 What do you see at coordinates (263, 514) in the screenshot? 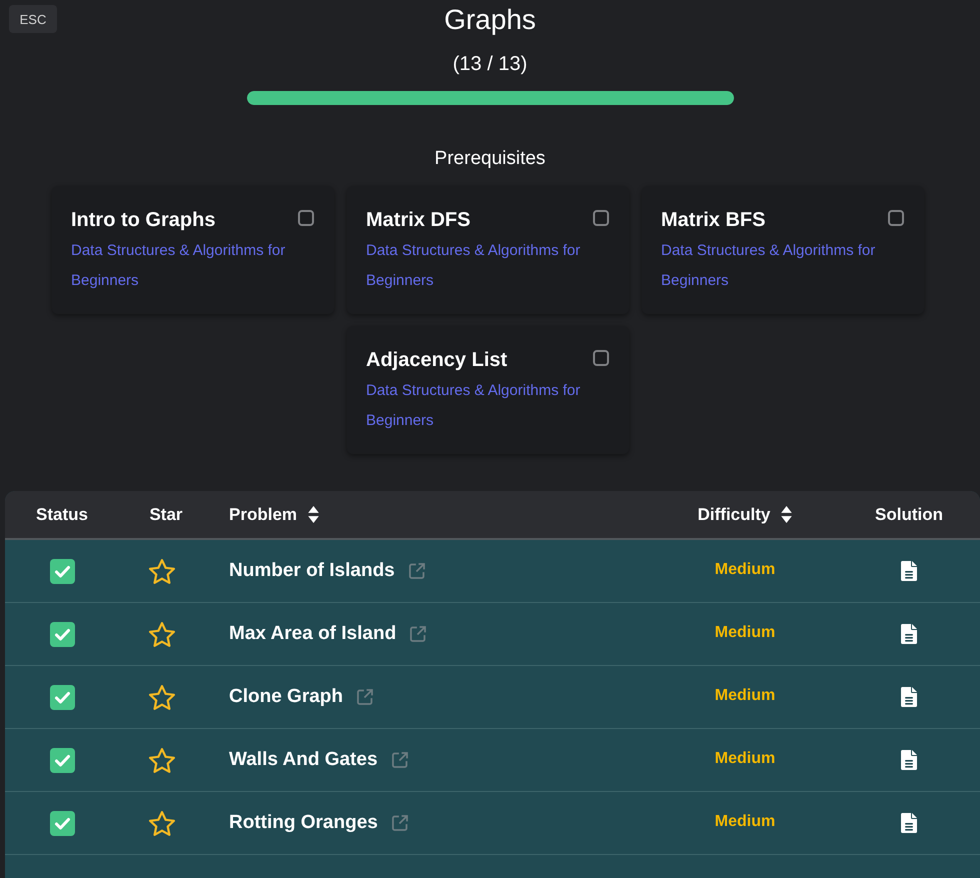
I see `column-header: Problem` at bounding box center [263, 514].